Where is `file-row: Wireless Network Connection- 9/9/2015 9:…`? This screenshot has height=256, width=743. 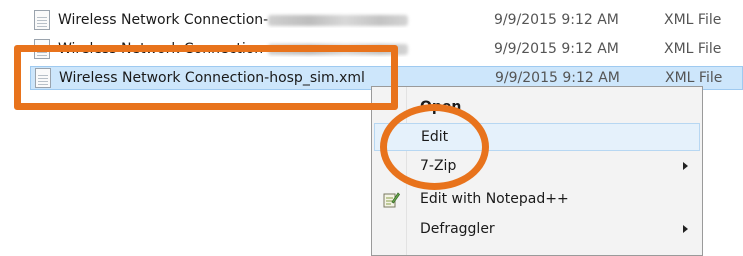 file-row: Wireless Network Connection- 9/9/2015 9:… is located at coordinates (386, 20).